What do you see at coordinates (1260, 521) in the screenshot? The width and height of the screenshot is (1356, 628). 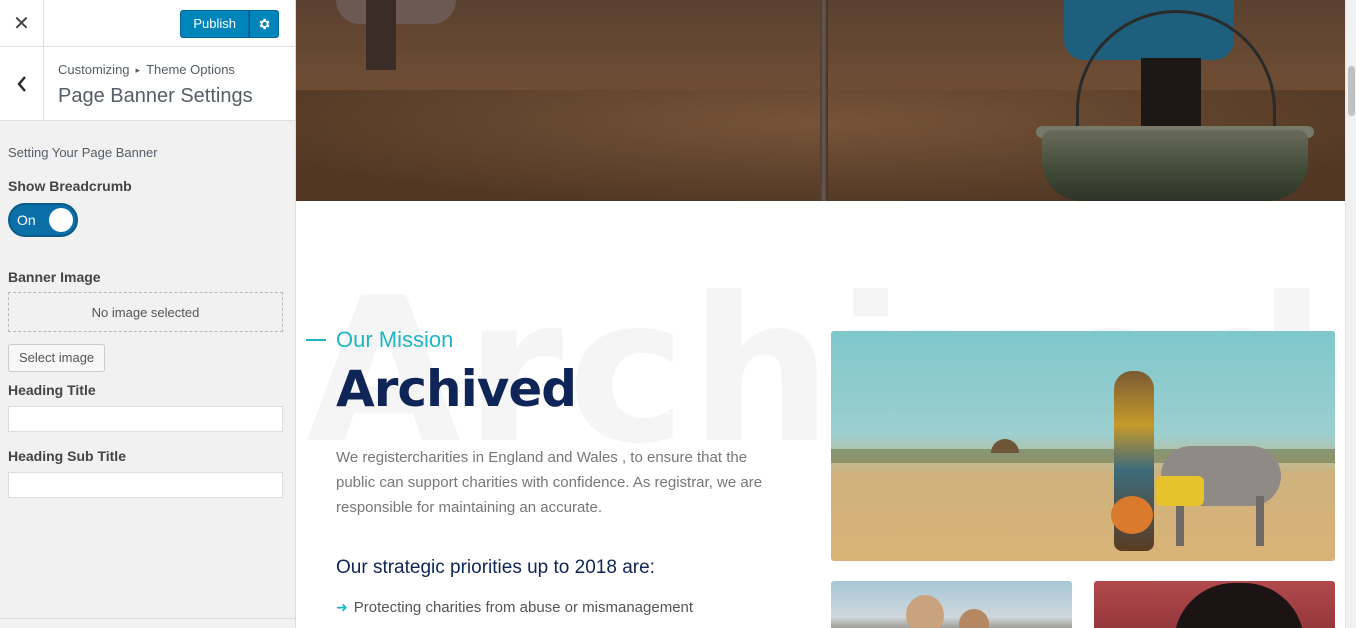 I see `photo-donkey-leg` at bounding box center [1260, 521].